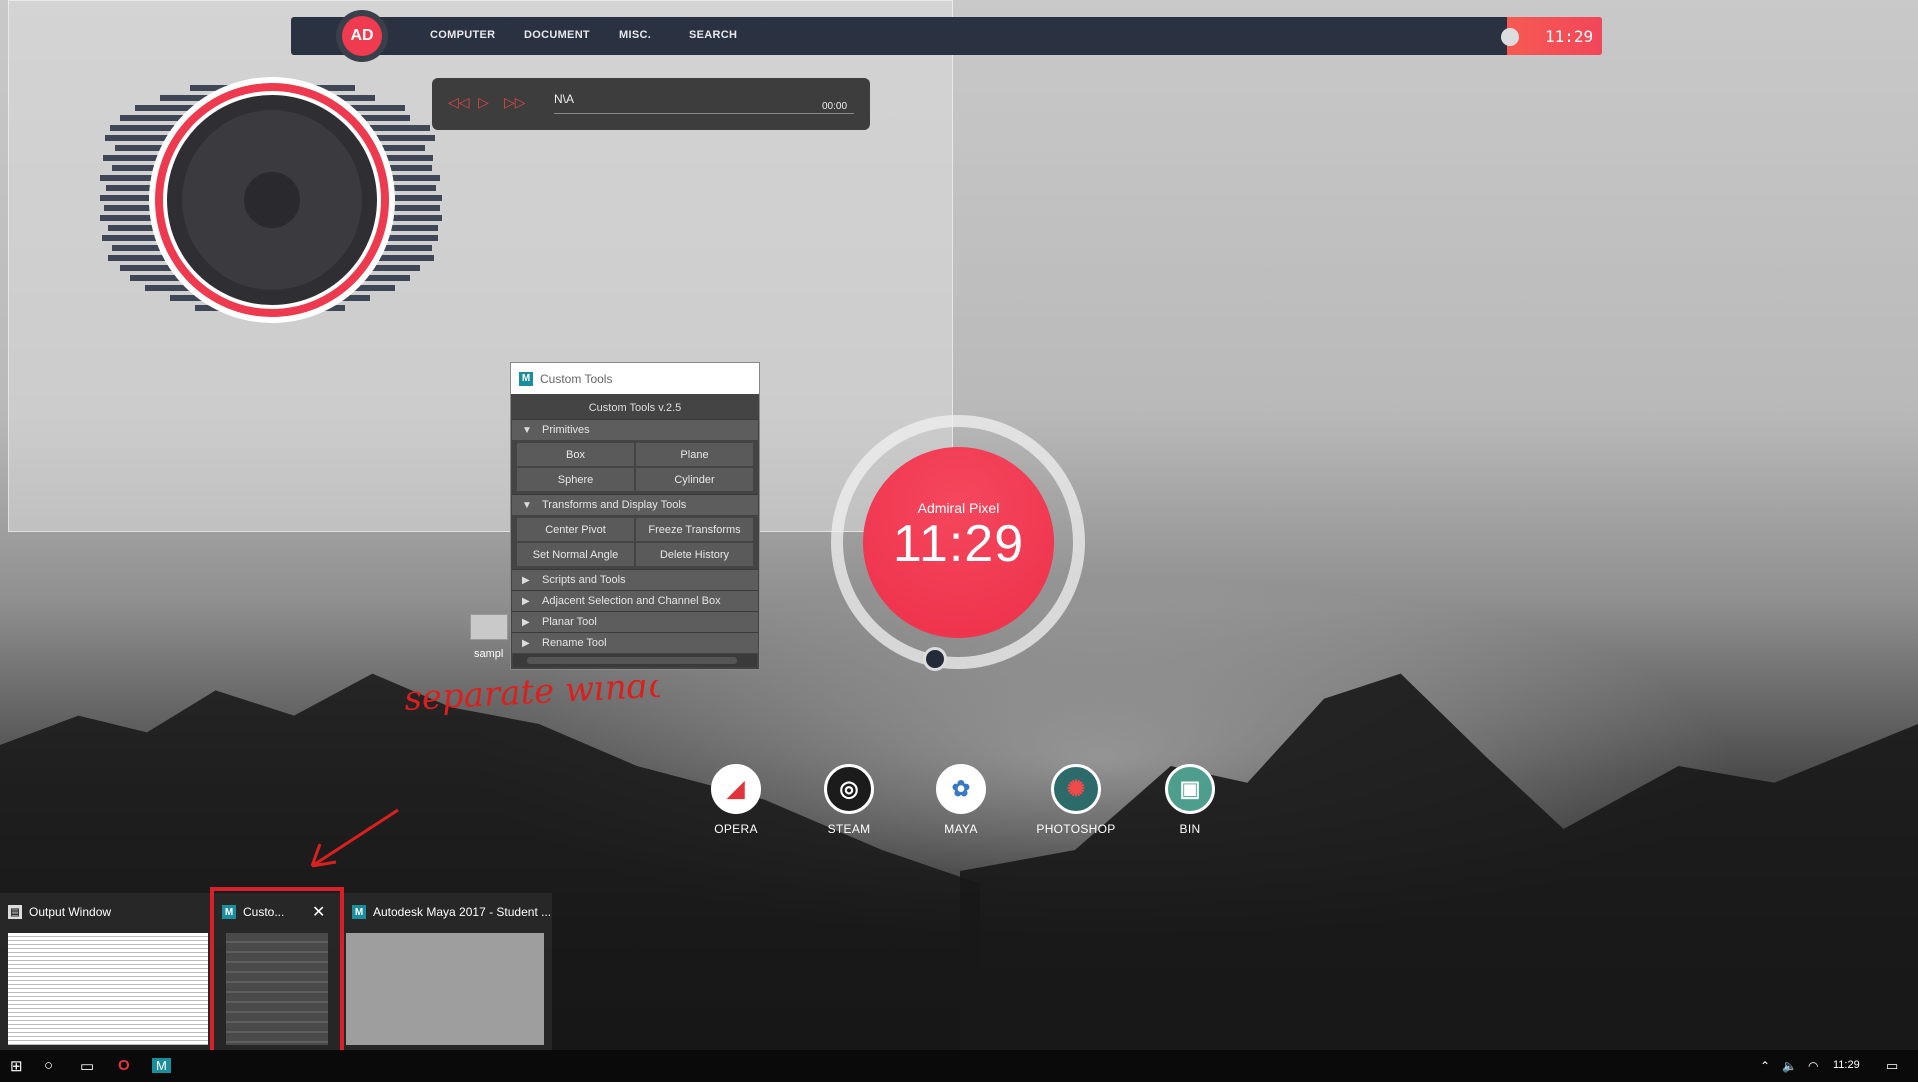 The image size is (1918, 1082). Describe the element at coordinates (632, 660) in the screenshot. I see `scrollbar-thumb` at that location.